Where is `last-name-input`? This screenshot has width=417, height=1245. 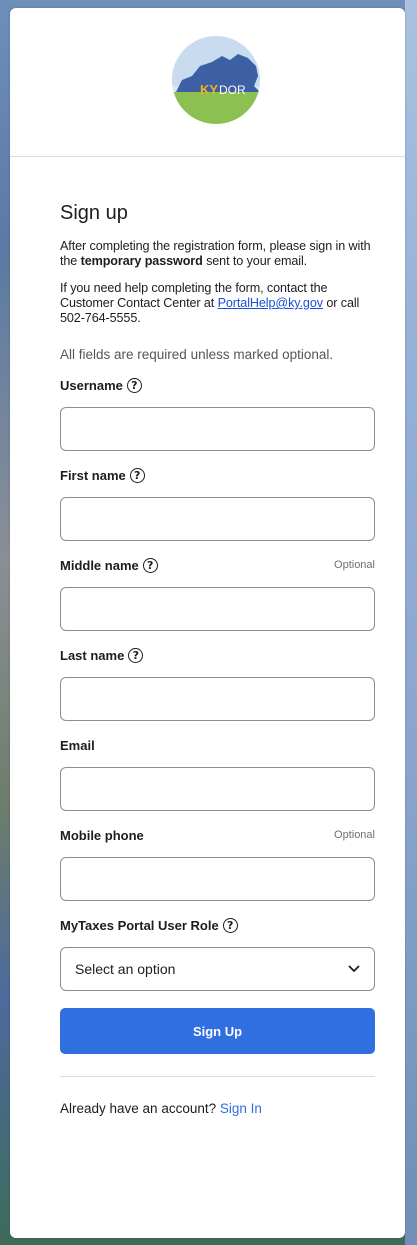
last-name-input is located at coordinates (217, 699).